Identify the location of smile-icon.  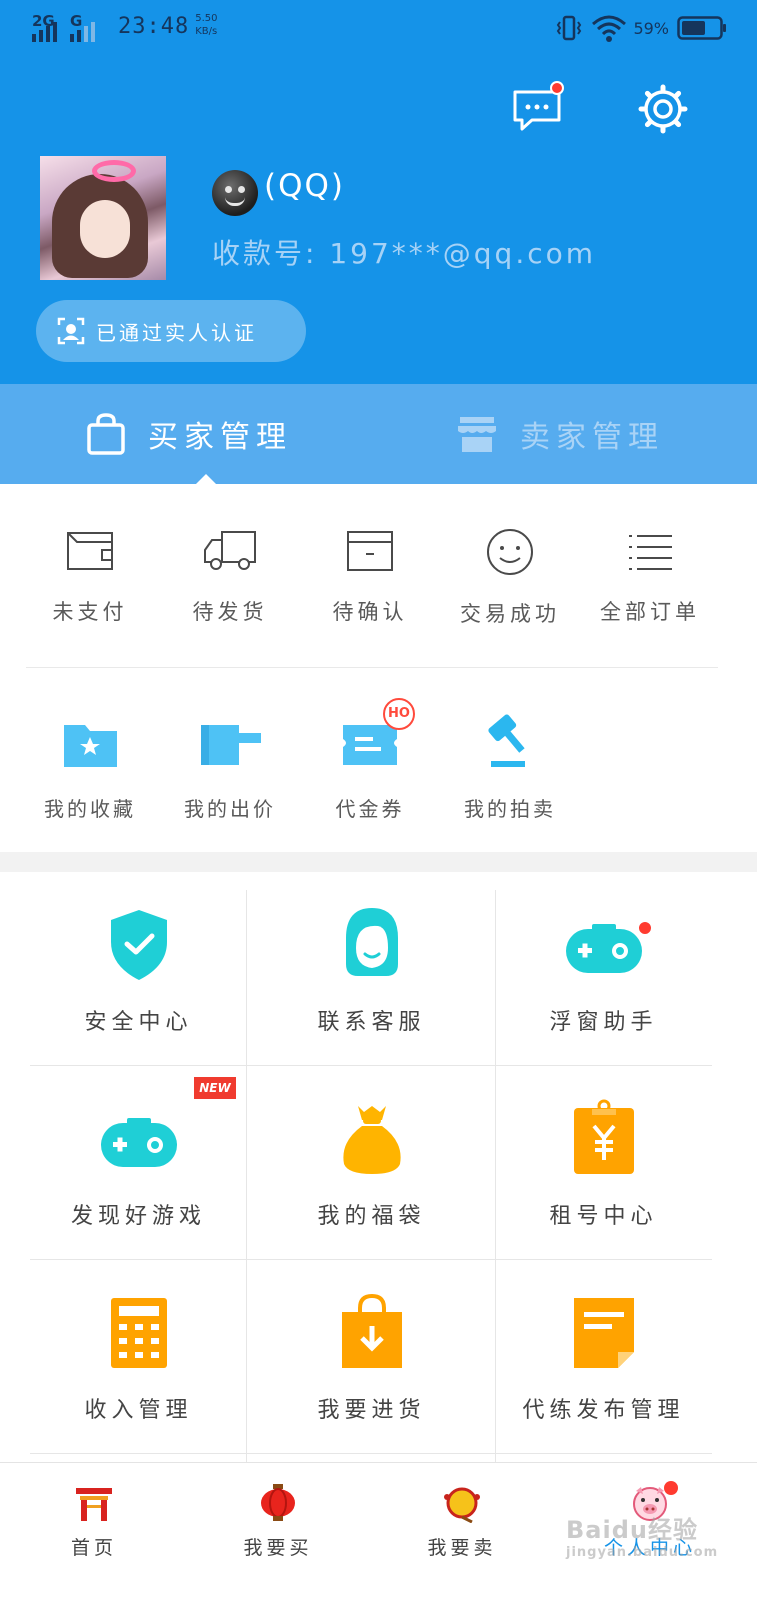
(510, 552).